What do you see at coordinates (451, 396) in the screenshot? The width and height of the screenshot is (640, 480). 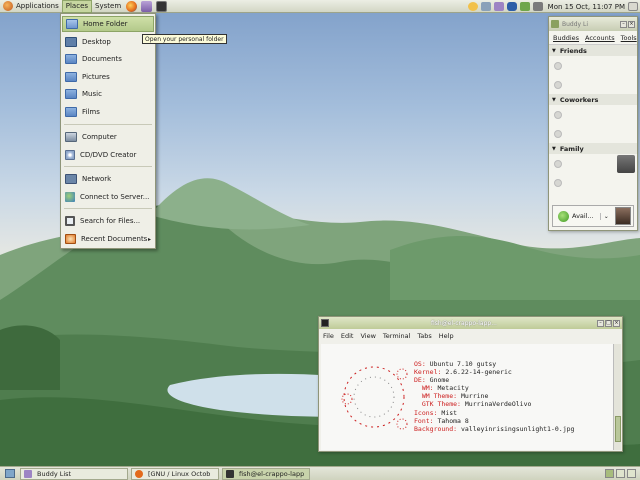 I see `sysinfo-line: WM Theme: Murrine` at bounding box center [451, 396].